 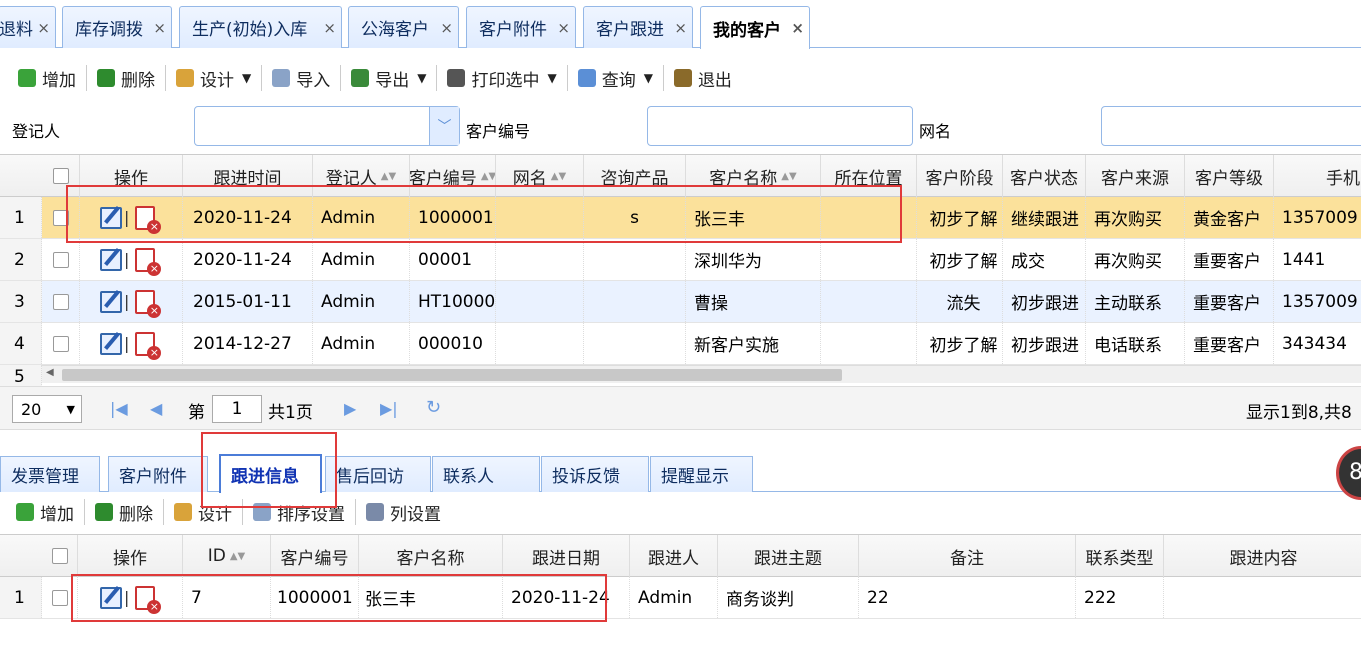 What do you see at coordinates (117, 27) in the screenshot?
I see `tab-1: 库存调拨 ×` at bounding box center [117, 27].